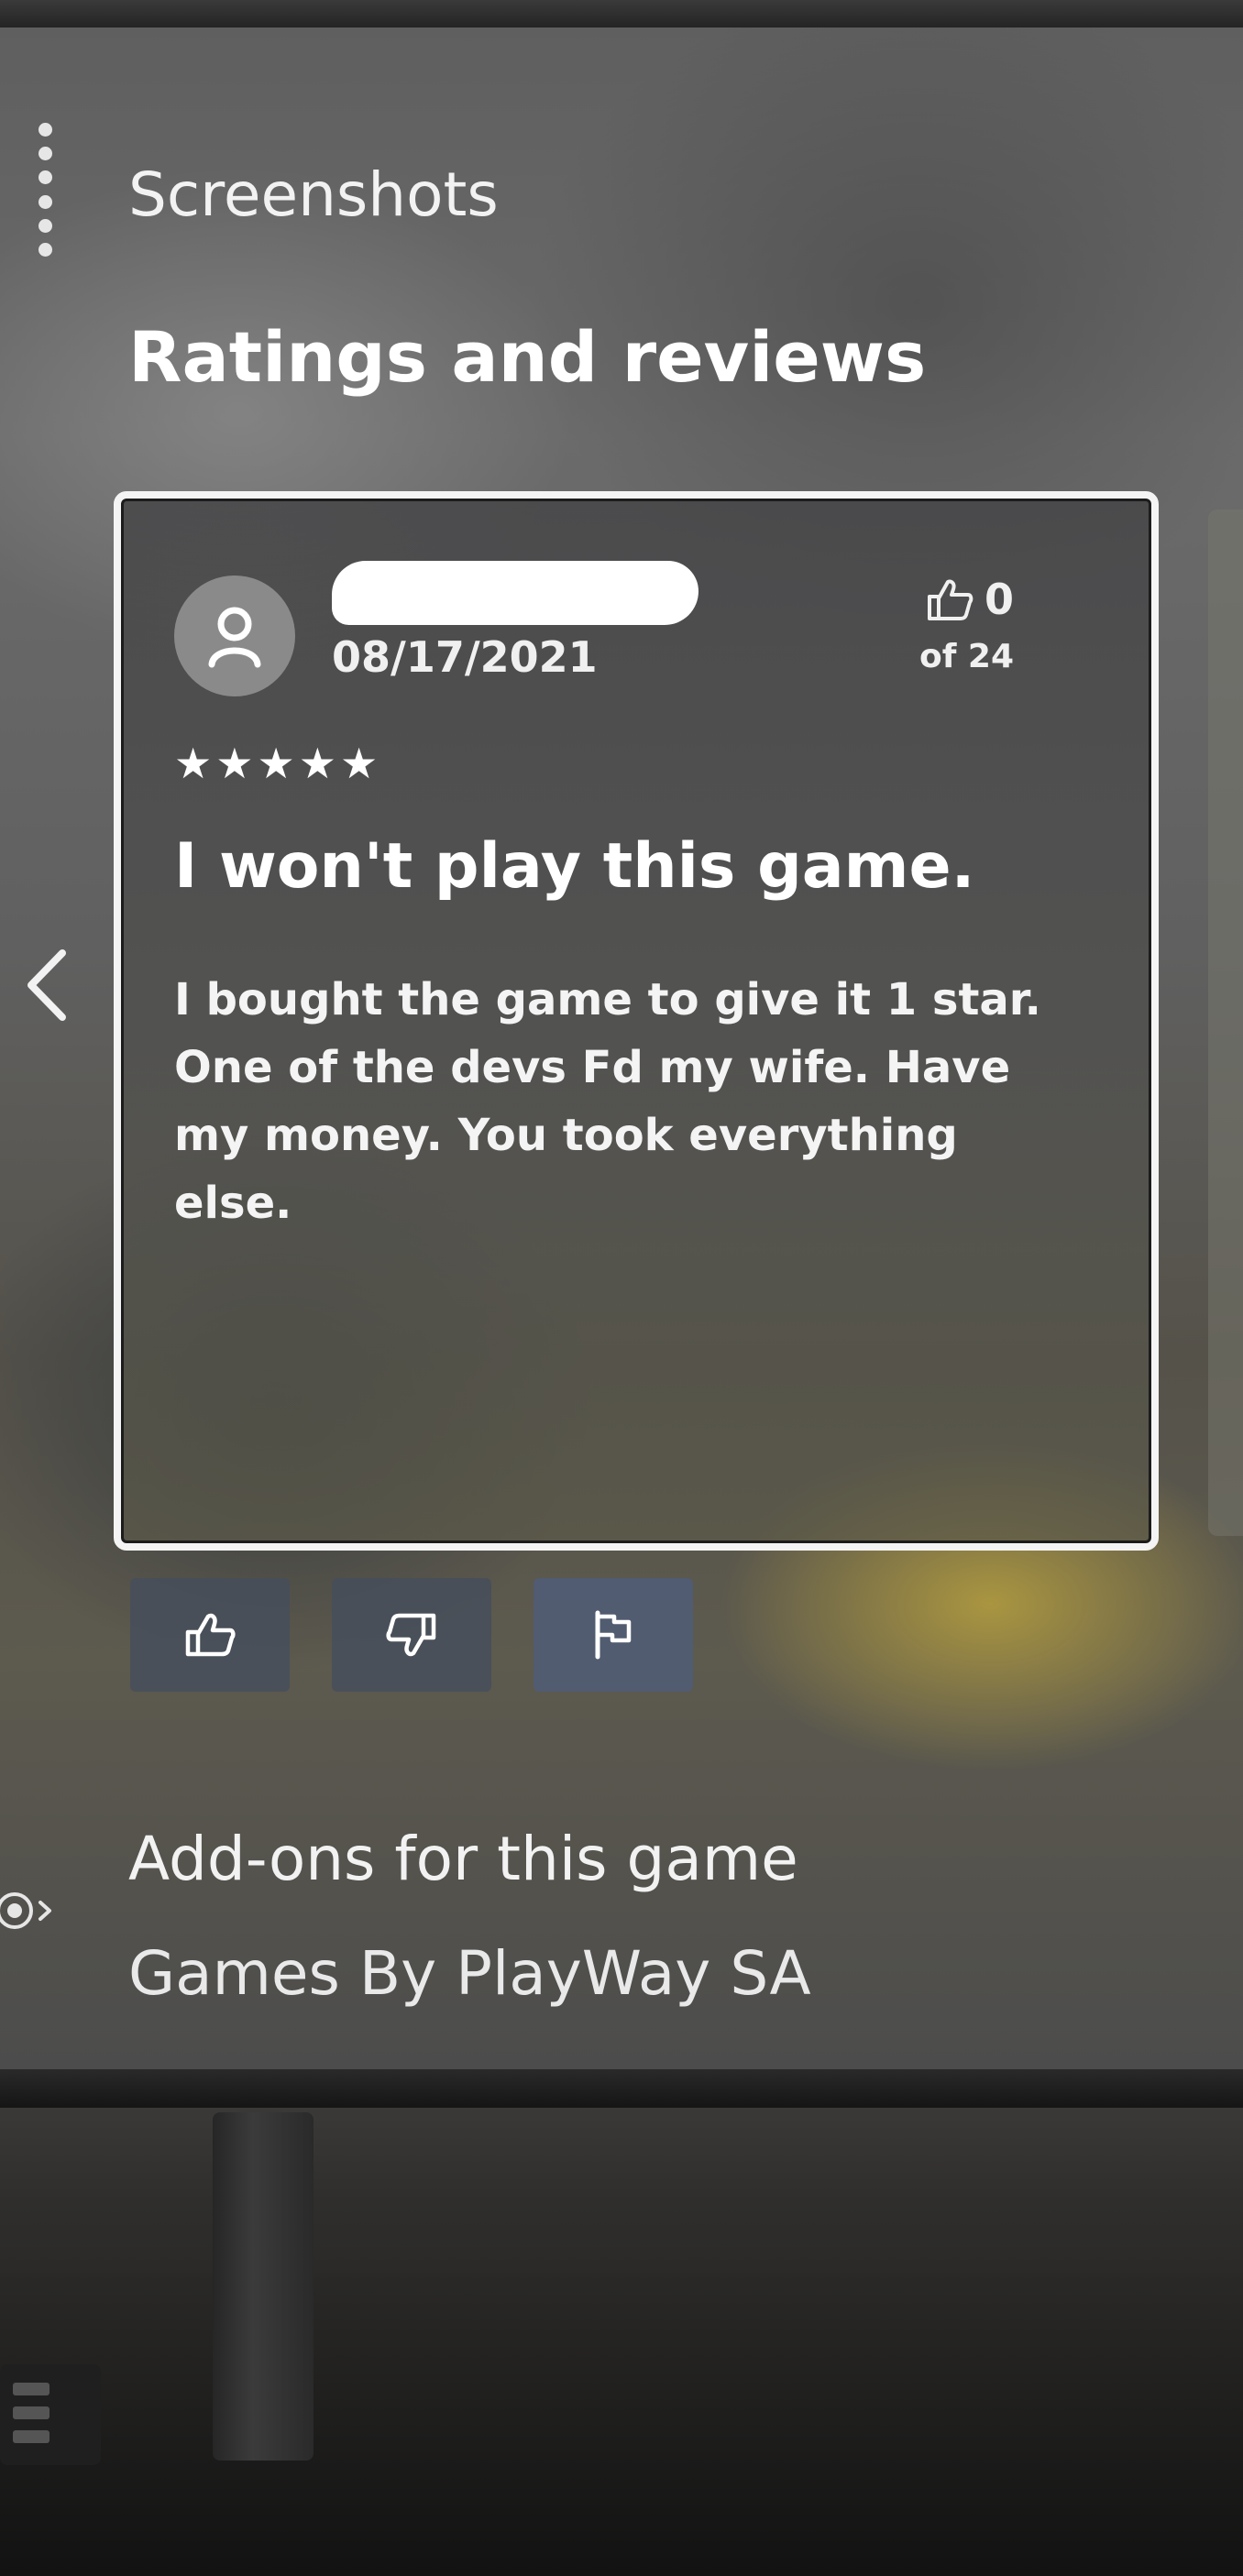  I want to click on tv-stand-shelf, so click(621, 2424).